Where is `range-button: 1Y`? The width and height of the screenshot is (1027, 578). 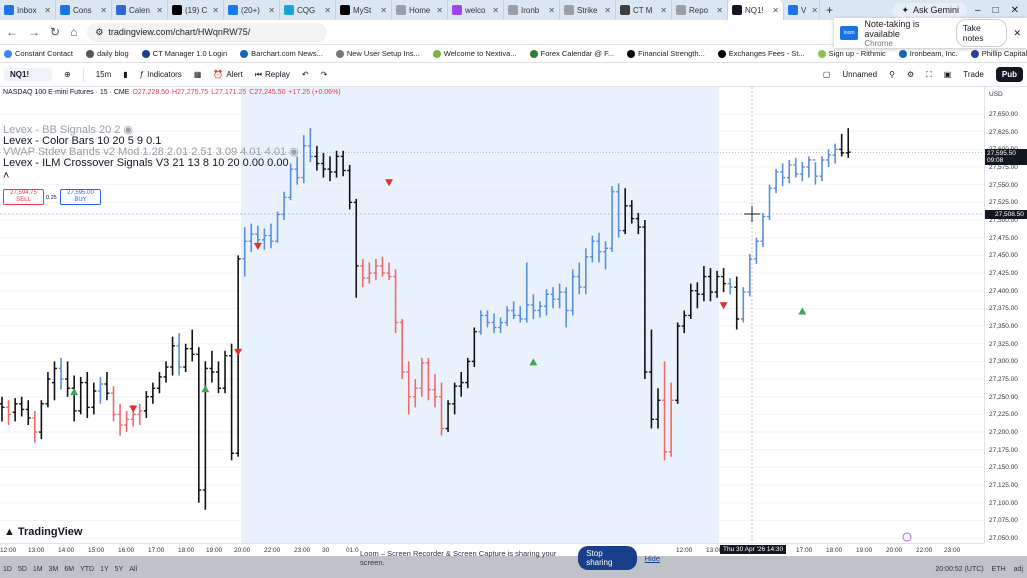 range-button: 1Y is located at coordinates (104, 569).